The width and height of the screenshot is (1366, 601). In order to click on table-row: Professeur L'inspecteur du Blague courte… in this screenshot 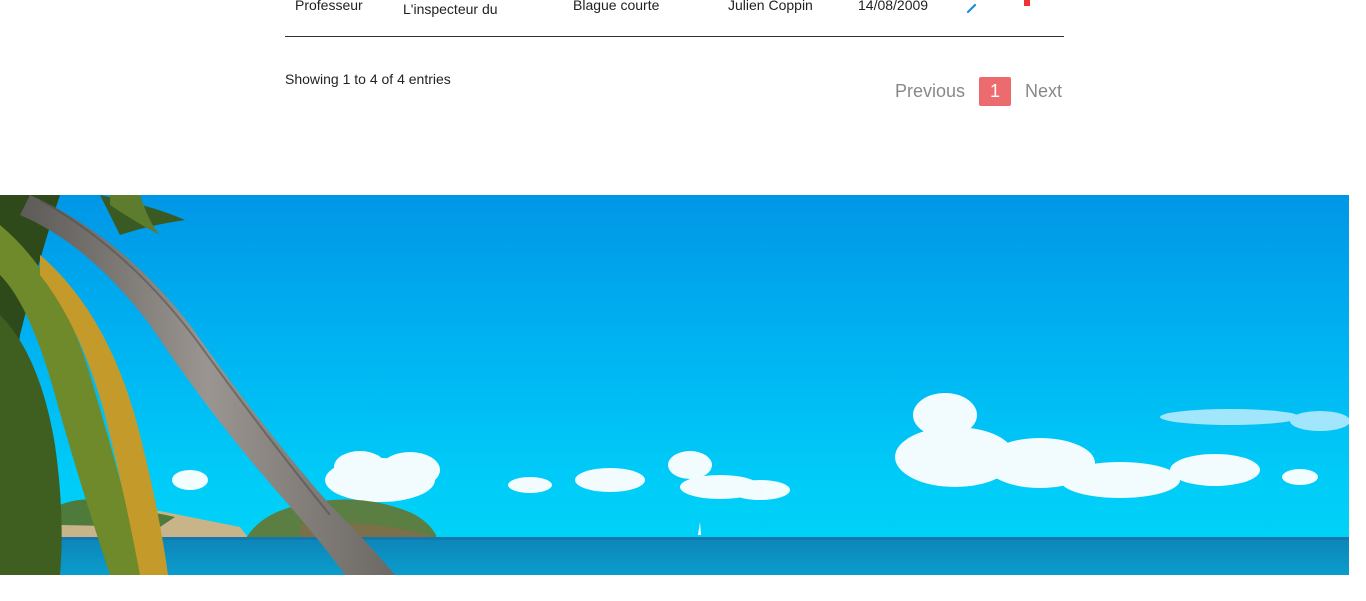, I will do `click(674, 18)`.